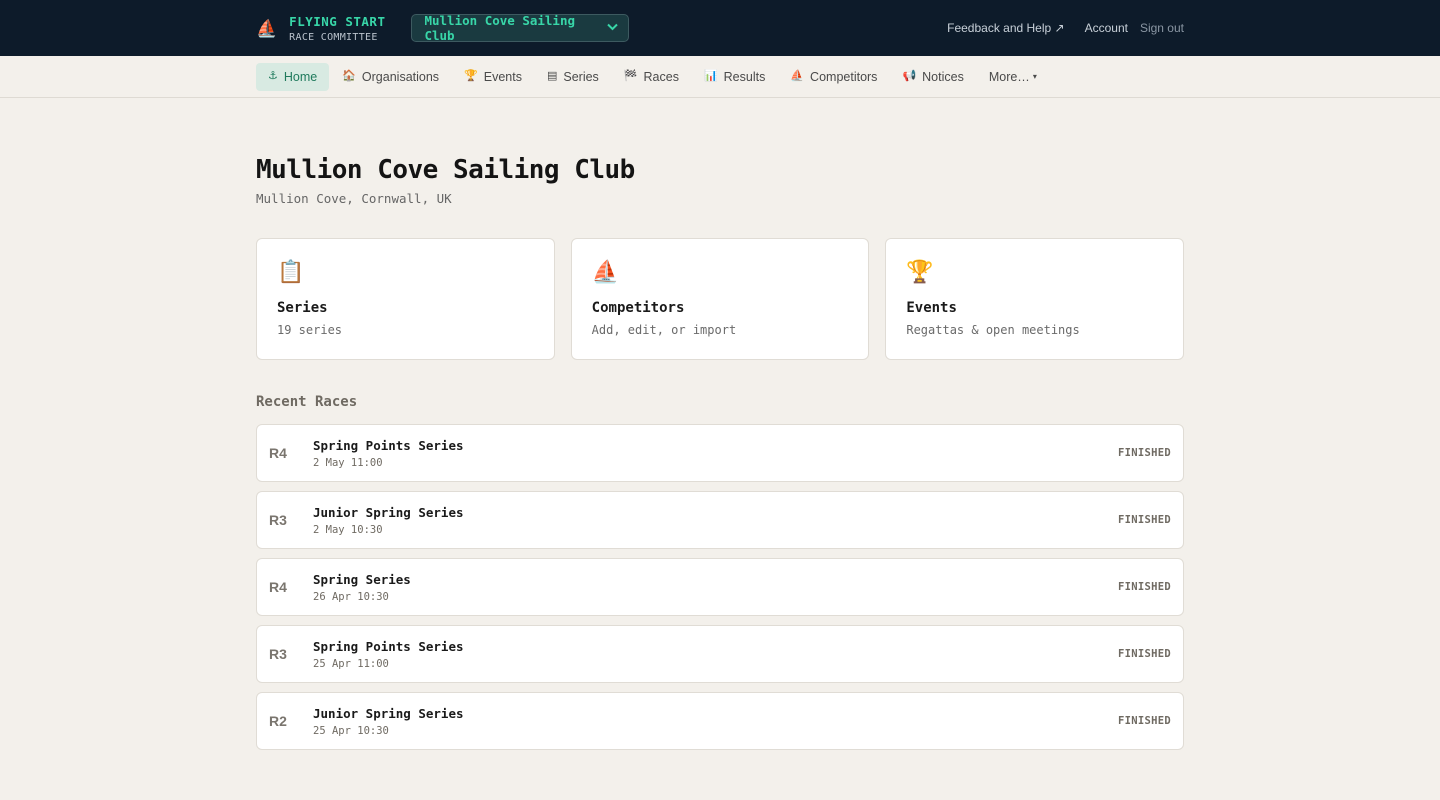  What do you see at coordinates (844, 76) in the screenshot?
I see `nav-item-label: Competitors` at bounding box center [844, 76].